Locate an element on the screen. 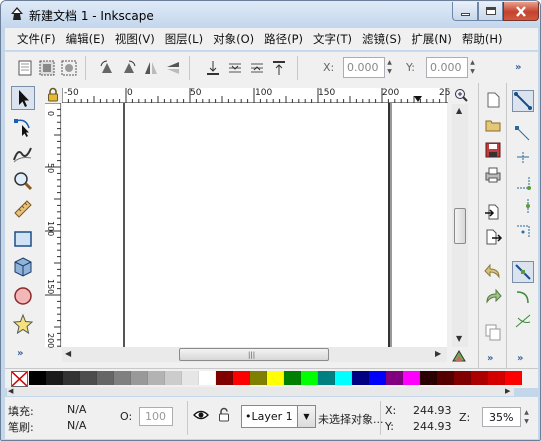 This screenshot has width=541, height=441. menu-file: 文件(F) is located at coordinates (36, 39).